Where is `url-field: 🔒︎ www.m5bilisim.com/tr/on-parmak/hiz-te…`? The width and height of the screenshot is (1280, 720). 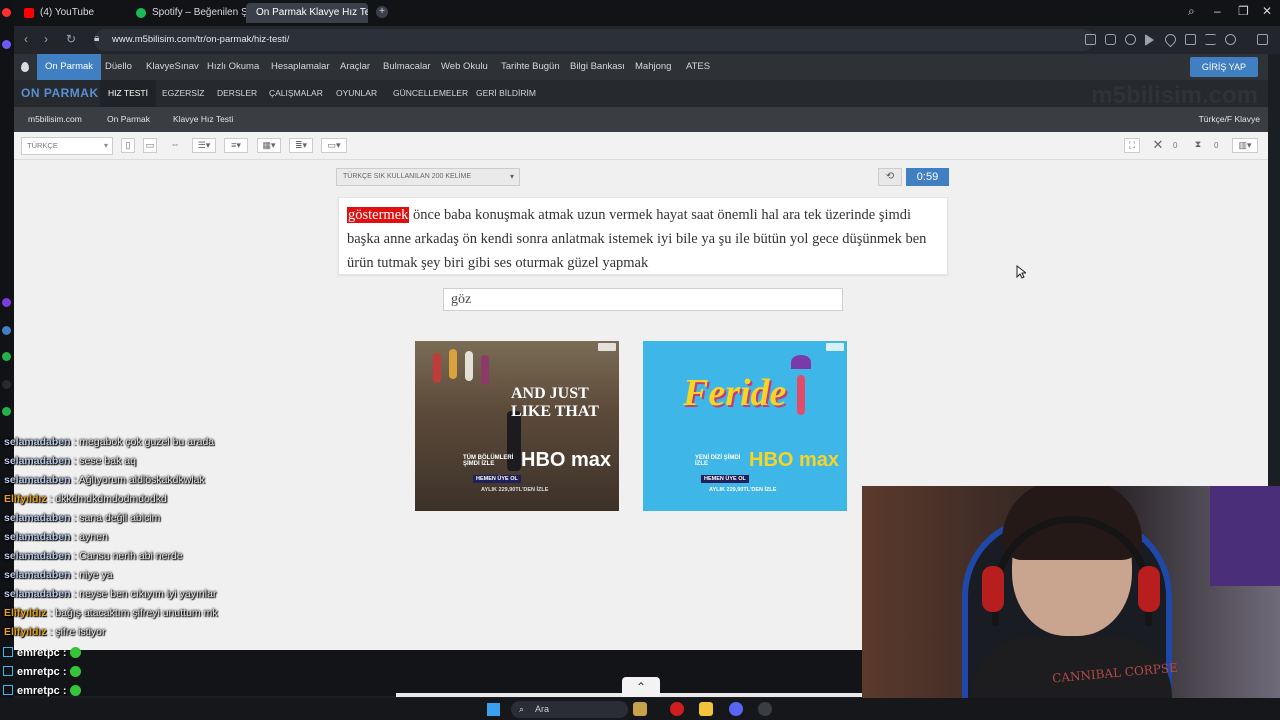 url-field: 🔒︎ www.m5bilisim.com/tr/on-parmak/hiz-te… is located at coordinates (594, 40).